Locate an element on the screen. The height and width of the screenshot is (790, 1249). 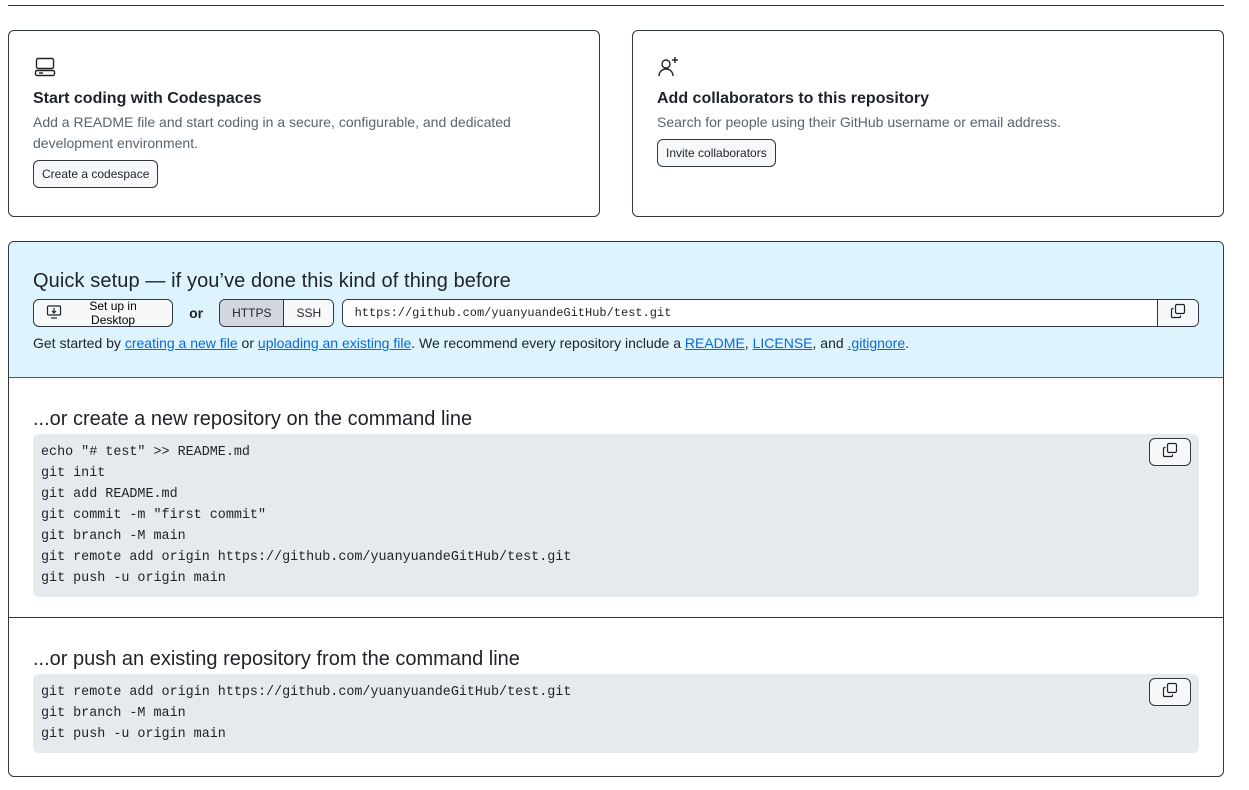
https-tab: HTTPS is located at coordinates (252, 313).